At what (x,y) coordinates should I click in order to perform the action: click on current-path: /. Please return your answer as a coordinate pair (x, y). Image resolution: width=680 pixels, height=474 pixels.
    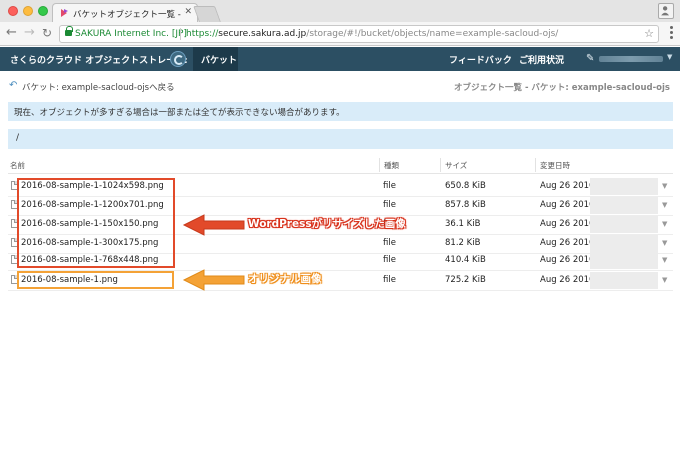
    Looking at the image, I should click on (18, 138).